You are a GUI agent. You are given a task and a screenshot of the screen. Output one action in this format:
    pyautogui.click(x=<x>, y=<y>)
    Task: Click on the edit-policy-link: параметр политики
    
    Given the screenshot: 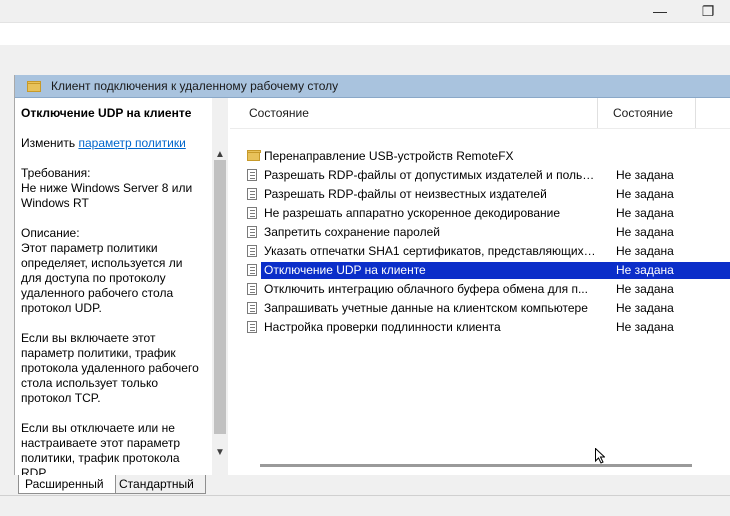 What is the action you would take?
    pyautogui.click(x=131, y=143)
    